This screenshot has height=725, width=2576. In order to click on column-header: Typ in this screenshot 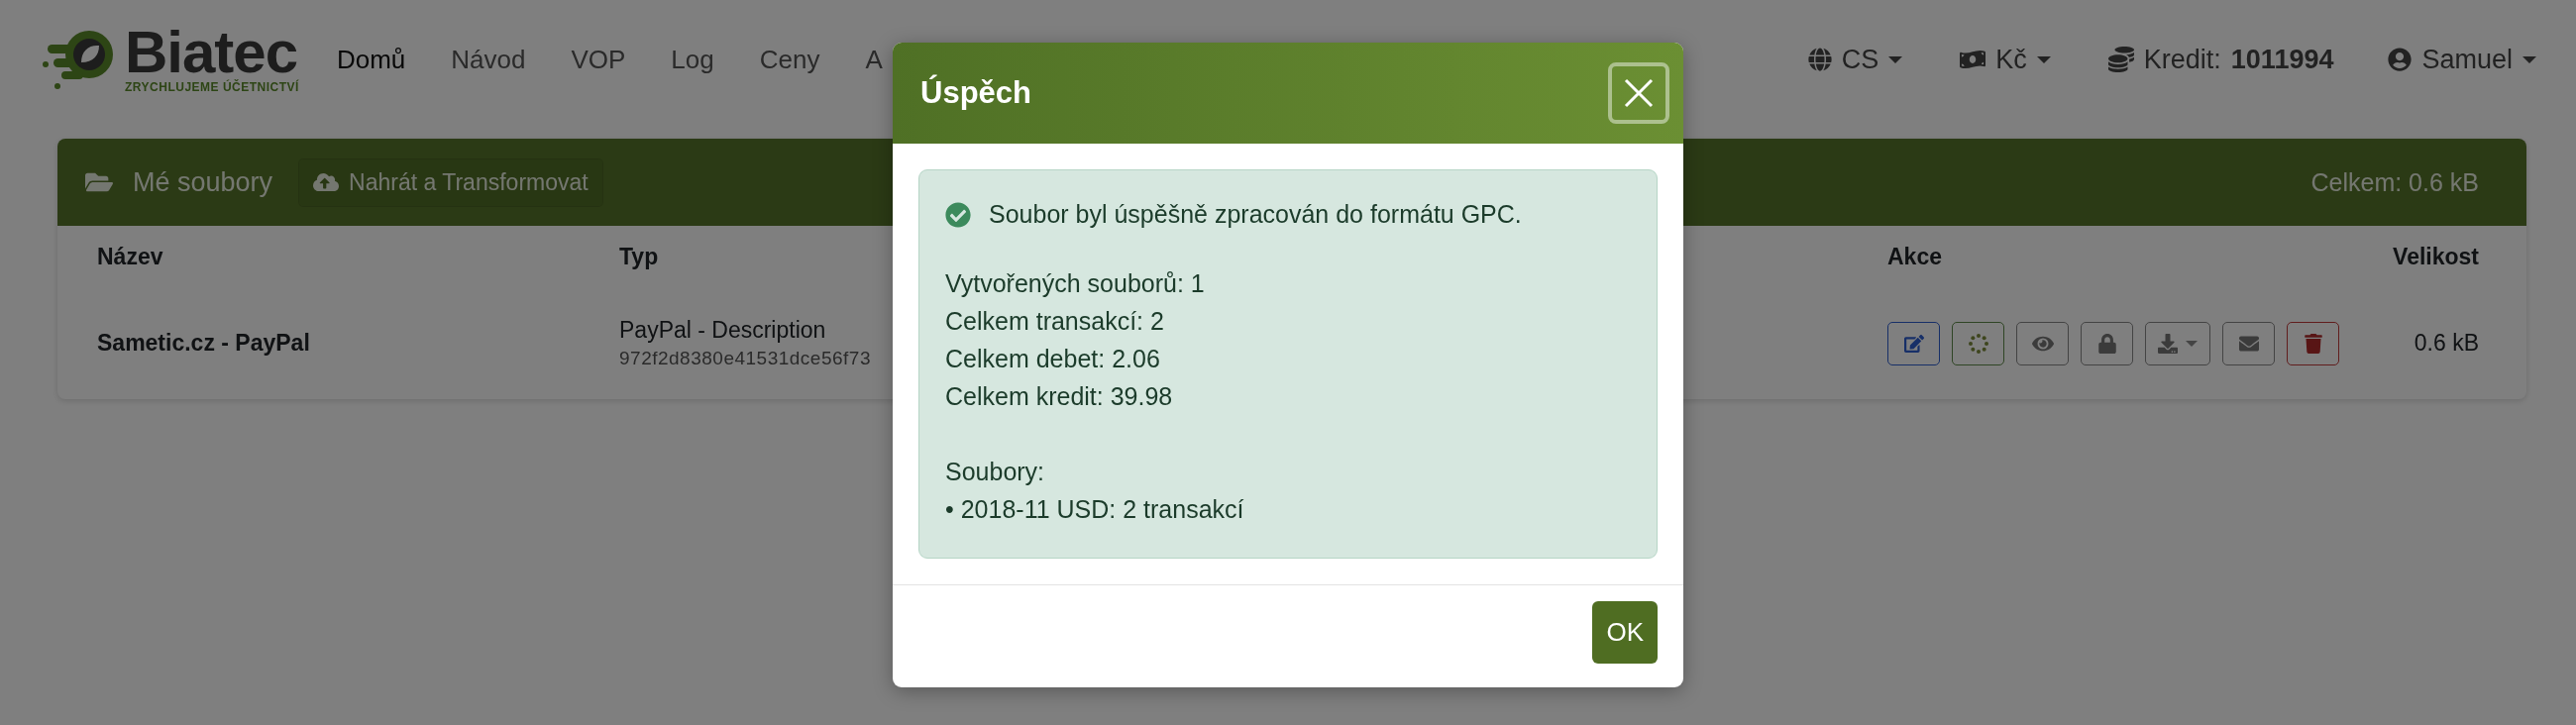, I will do `click(639, 257)`.